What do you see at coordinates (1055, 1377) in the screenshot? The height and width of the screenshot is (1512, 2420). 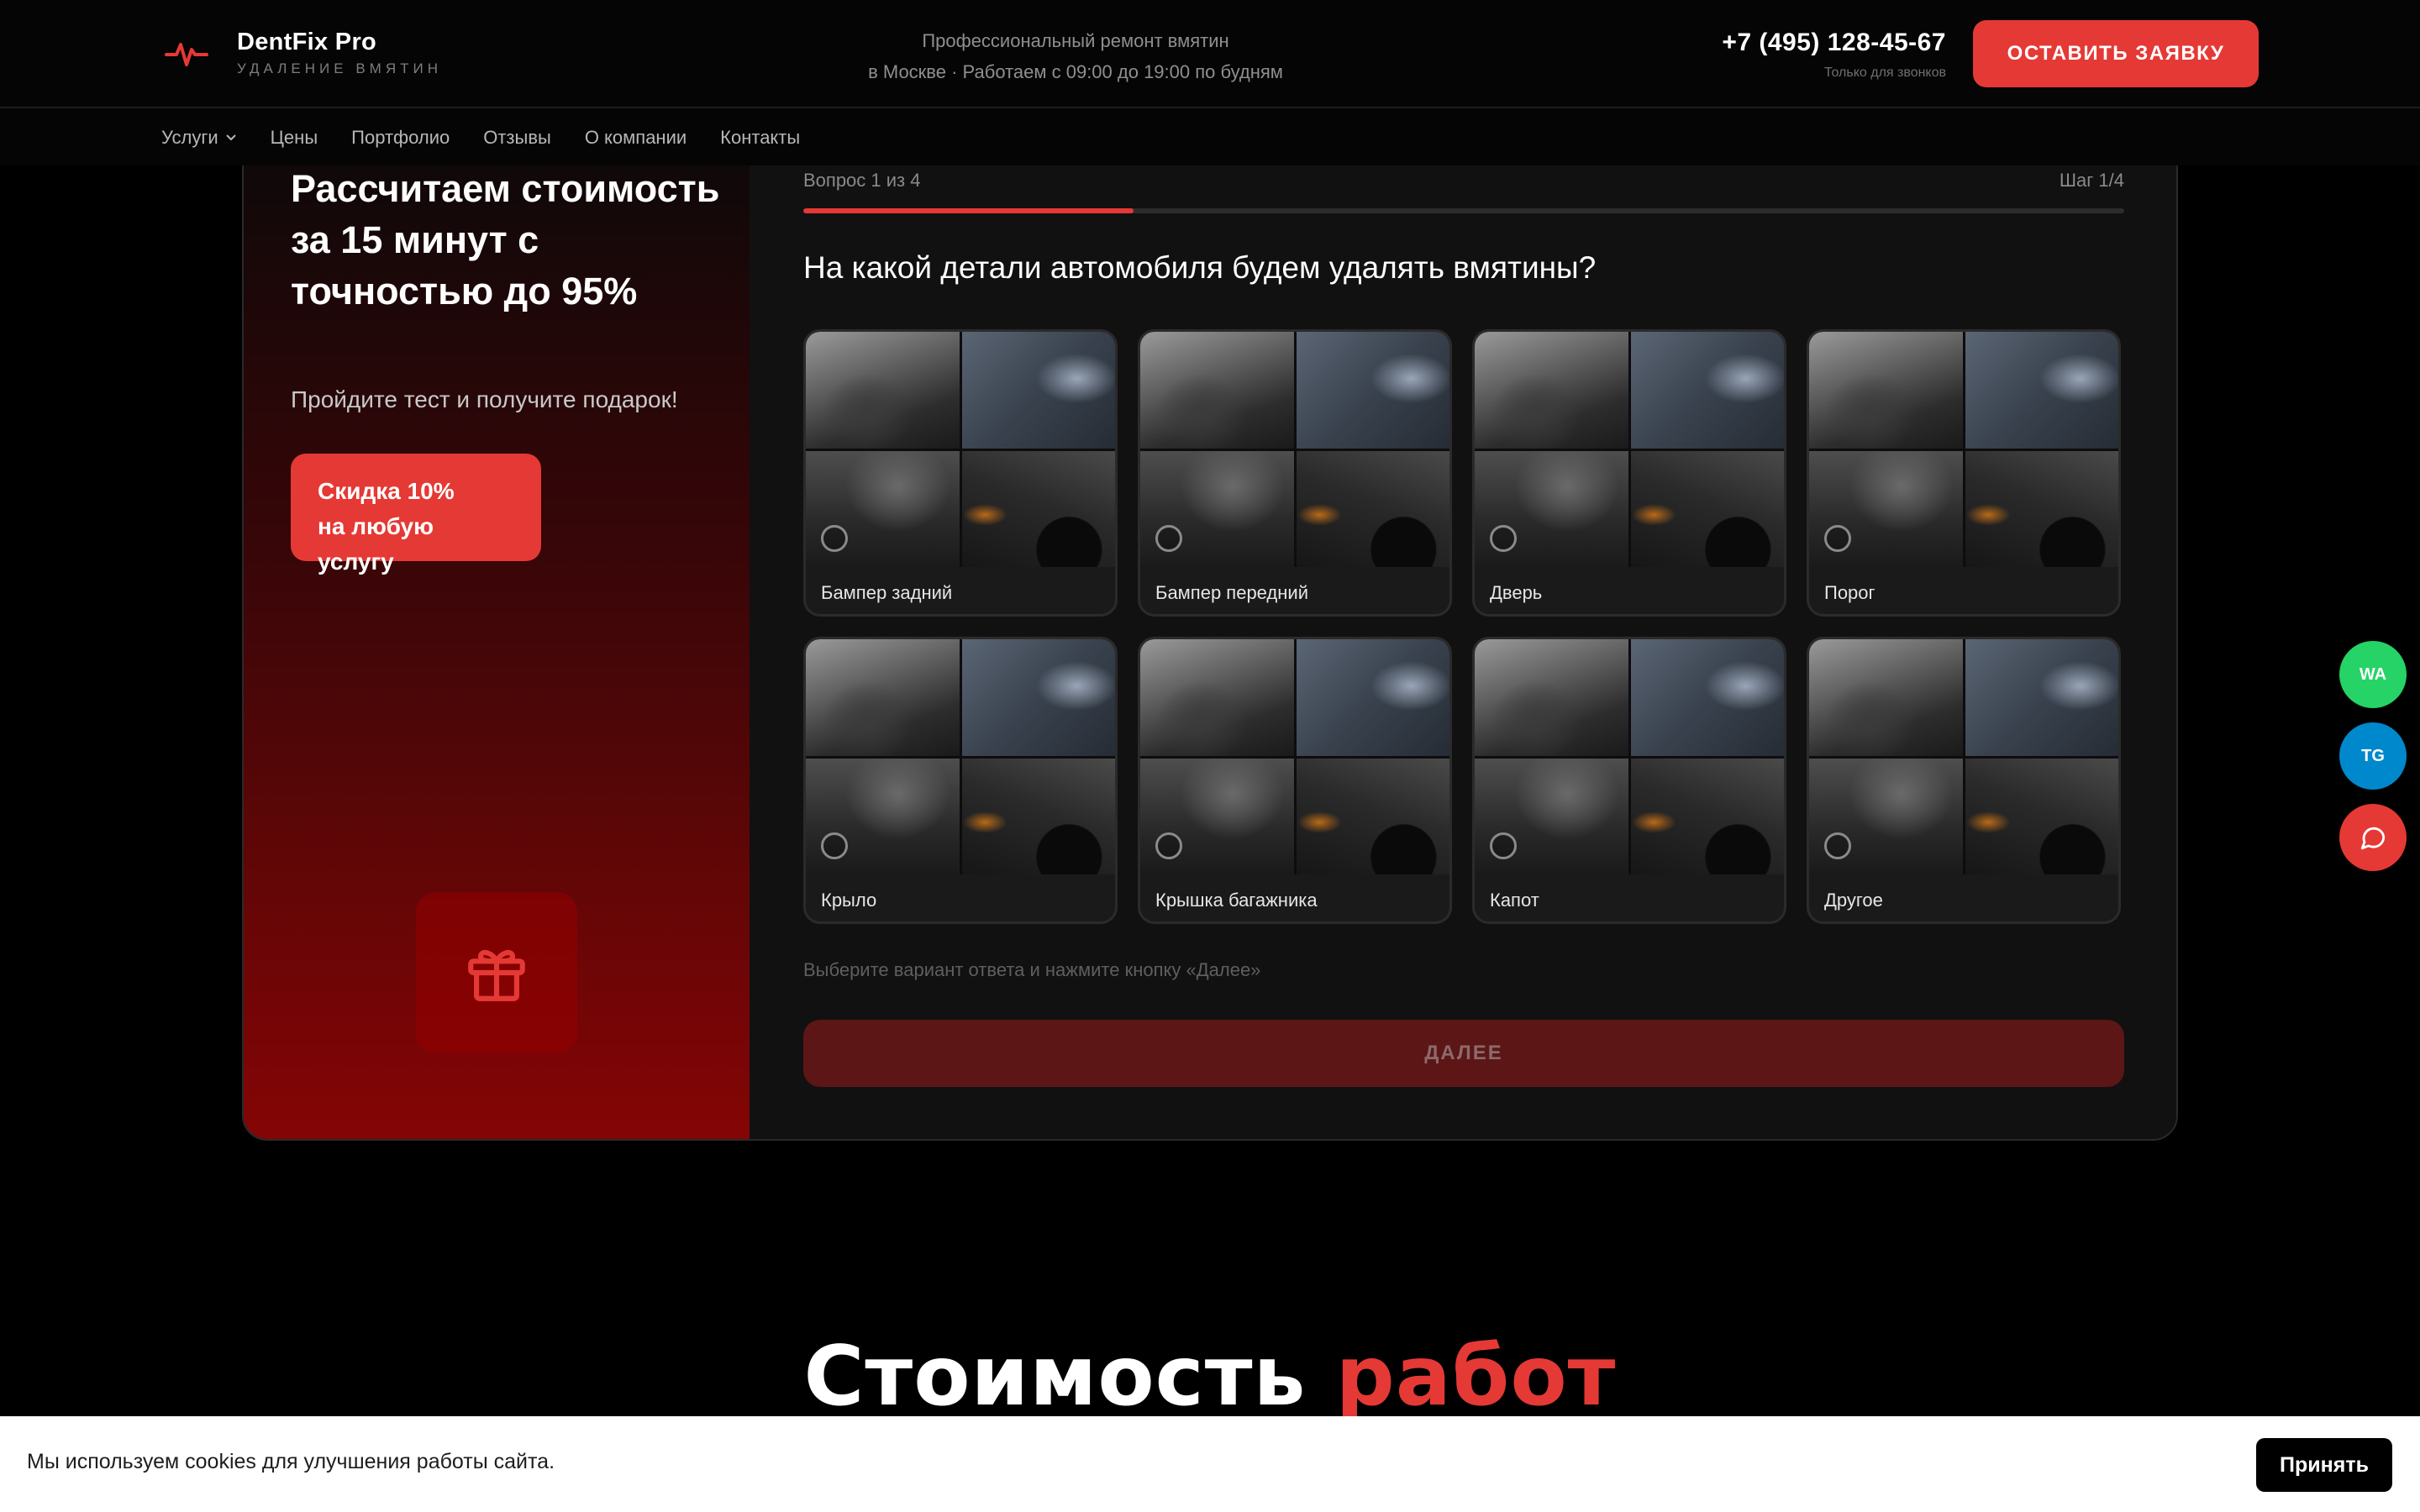 I see `section-title-word-1: Стоимость` at bounding box center [1055, 1377].